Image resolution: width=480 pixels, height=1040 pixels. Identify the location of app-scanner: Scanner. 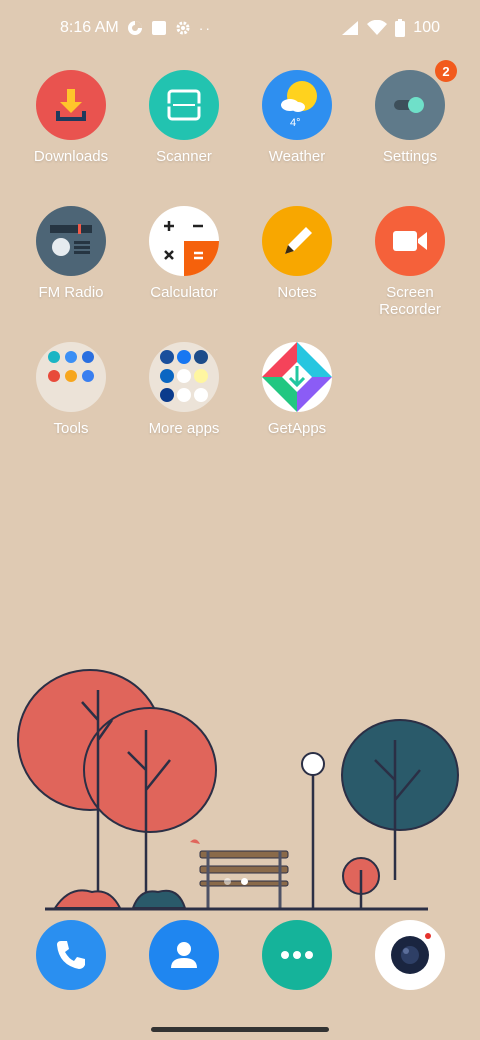
(184, 117).